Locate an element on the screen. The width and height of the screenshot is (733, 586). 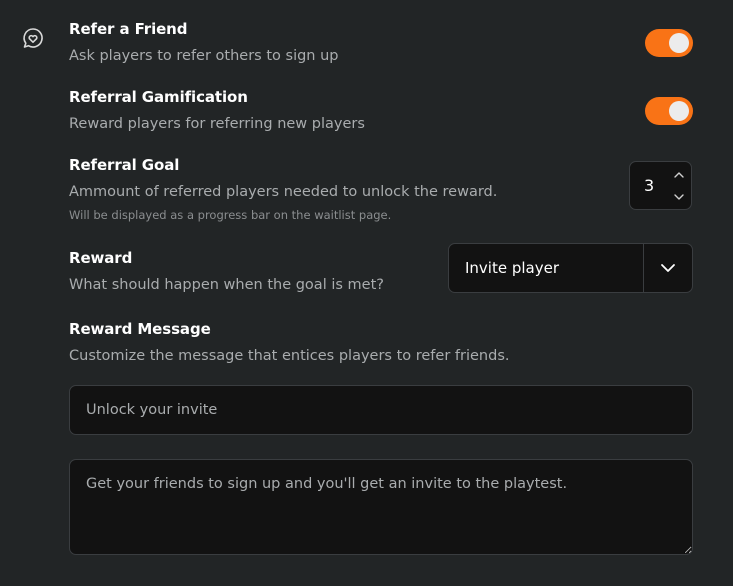
stepper-value: 3 is located at coordinates (649, 185).